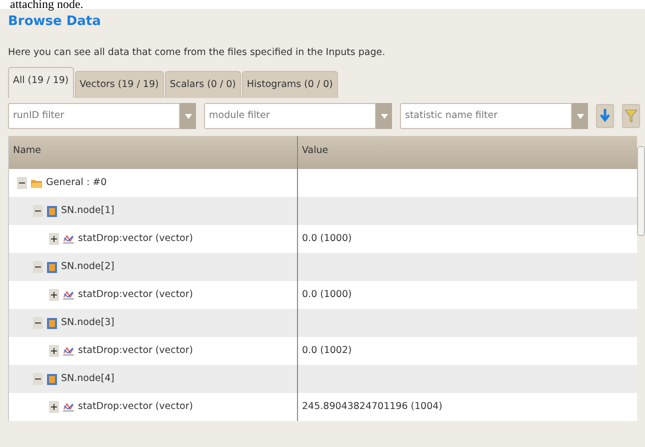  Describe the element at coordinates (290, 116) in the screenshot. I see `filter-field: module filter` at that location.